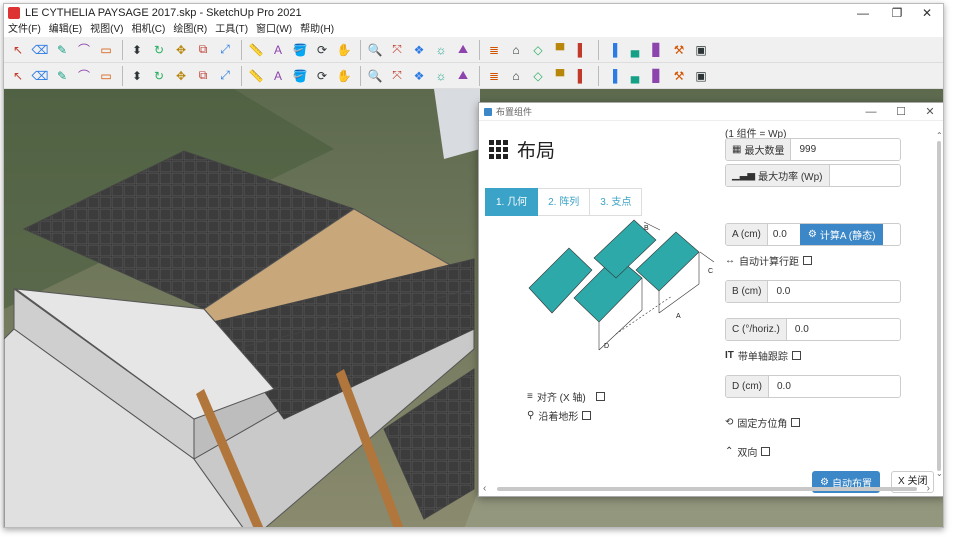 The width and height of the screenshot is (954, 537). What do you see at coordinates (600, 396) in the screenshot?
I see `align-x-checkbox` at bounding box center [600, 396].